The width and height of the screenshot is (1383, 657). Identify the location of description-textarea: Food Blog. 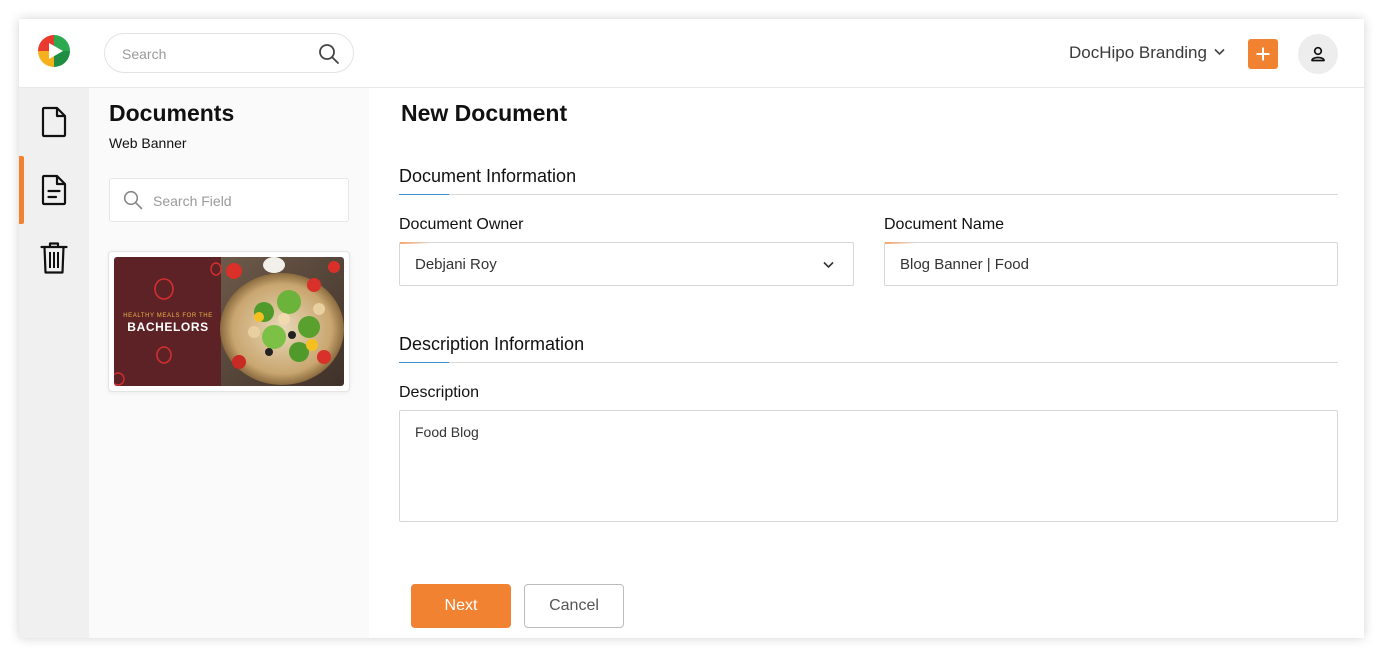
(868, 466).